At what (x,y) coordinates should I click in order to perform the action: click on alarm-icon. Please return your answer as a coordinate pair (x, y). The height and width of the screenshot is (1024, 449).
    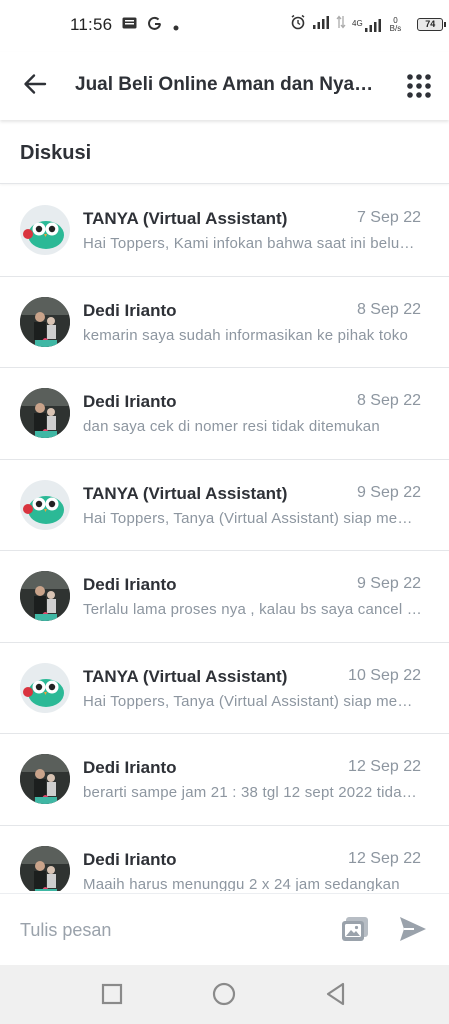
    Looking at the image, I should click on (298, 24).